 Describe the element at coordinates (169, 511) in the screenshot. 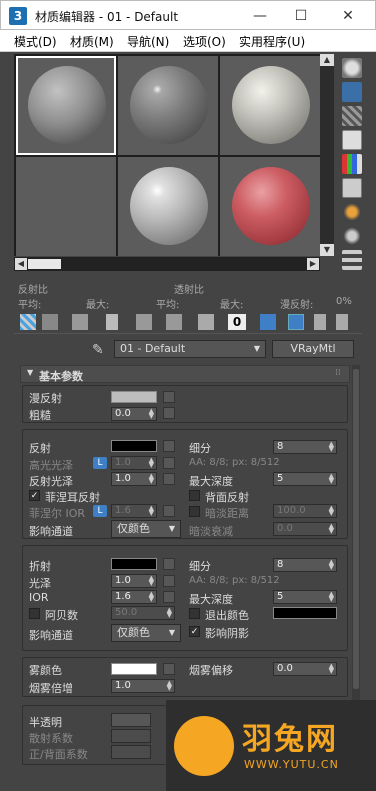

I see `fresnel-ior-map-button` at that location.